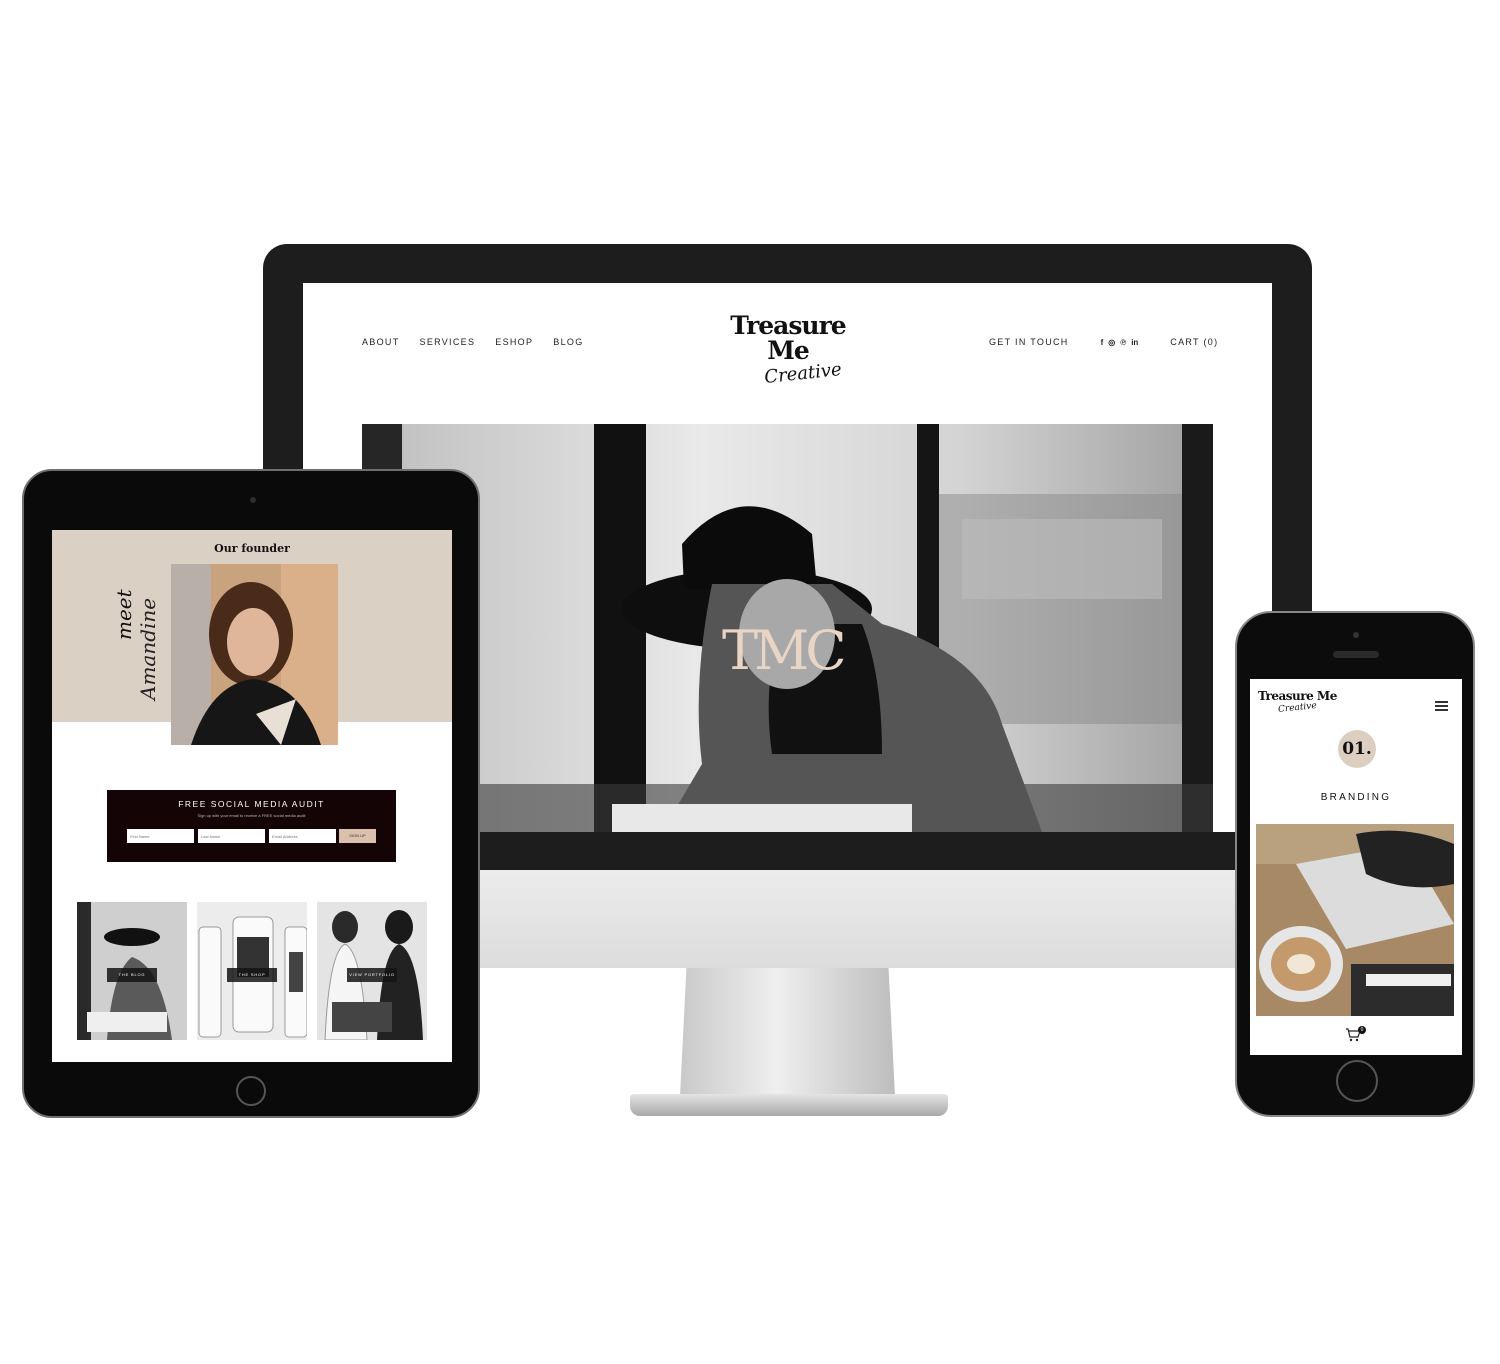 This screenshot has height=1364, width=1500. I want to click on social-links: f ◎ ℗ in, so click(1120, 342).